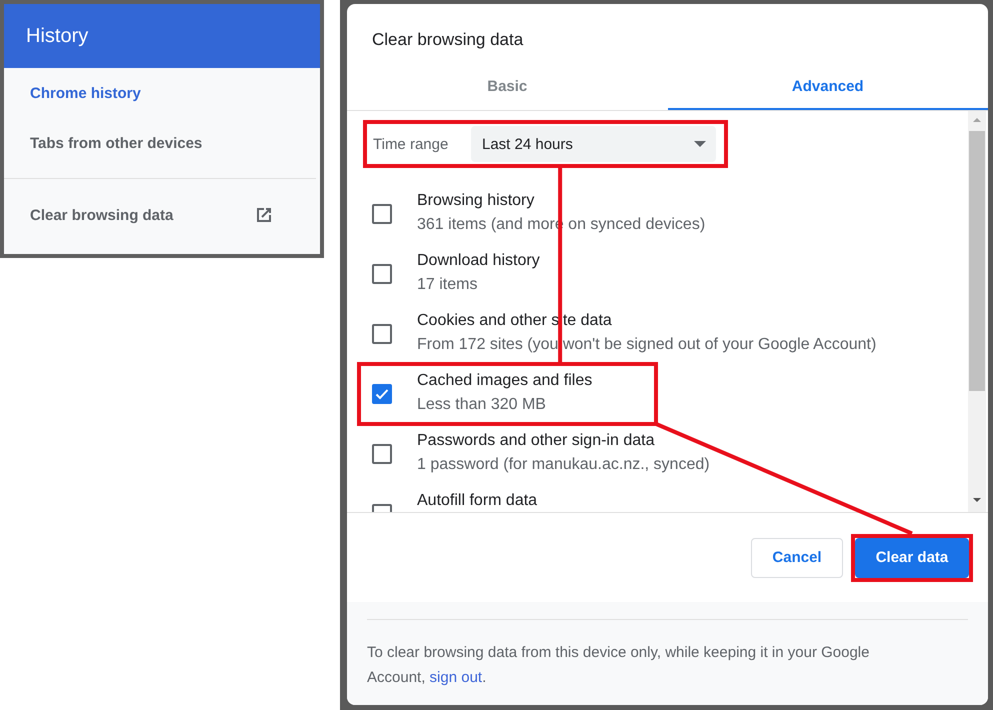 The height and width of the screenshot is (710, 993). Describe the element at coordinates (456, 677) in the screenshot. I see `sign-out-link: sign out` at that location.